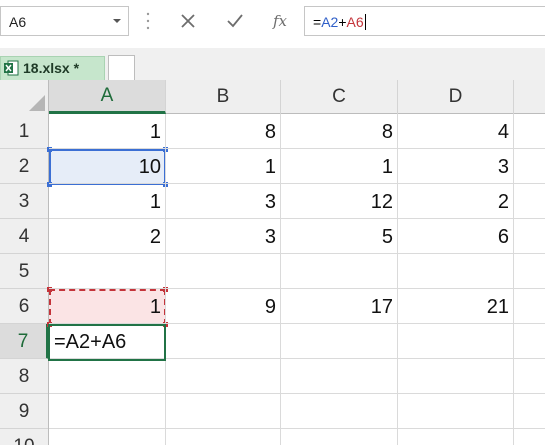 The height and width of the screenshot is (445, 545). Describe the element at coordinates (529, 201) in the screenshot. I see `cell-e3` at that location.